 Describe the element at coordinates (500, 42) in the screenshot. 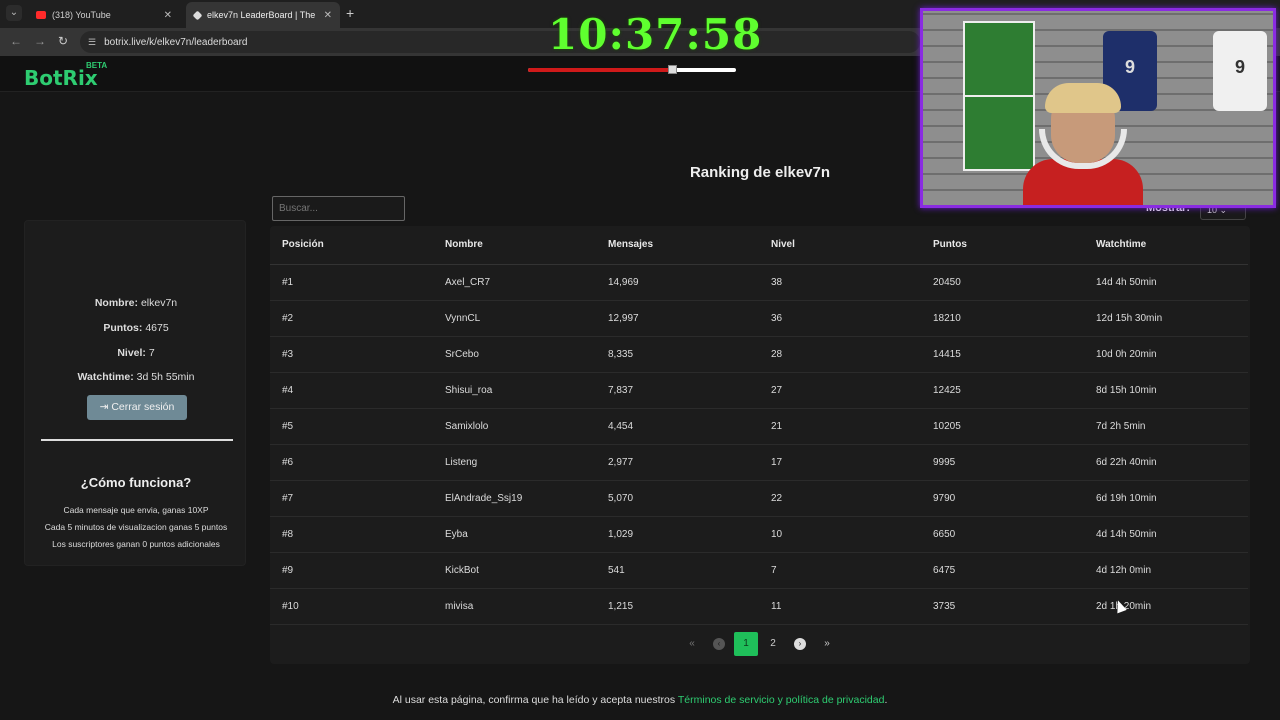

I see `url-field: ☰ botrix.live/k/elkev7n/leaderboard` at that location.